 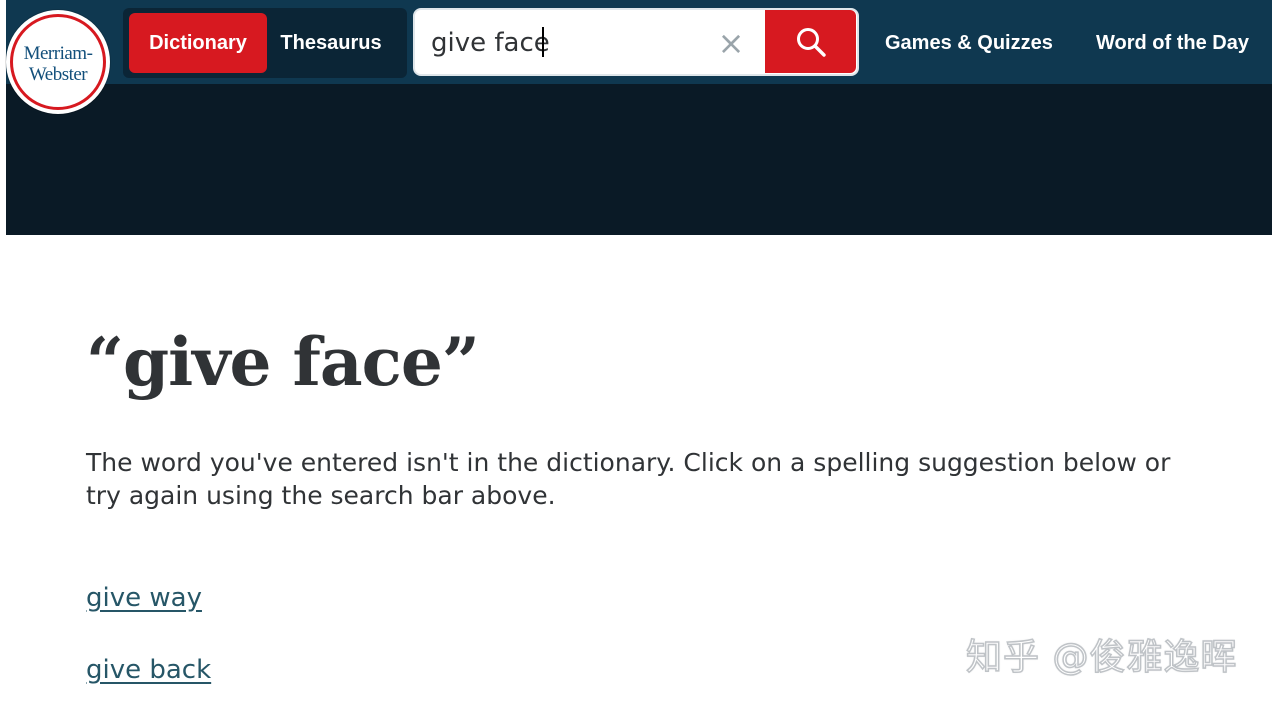 I want to click on watermark: 知乎 @俊雅逸晖, so click(x=1101, y=658).